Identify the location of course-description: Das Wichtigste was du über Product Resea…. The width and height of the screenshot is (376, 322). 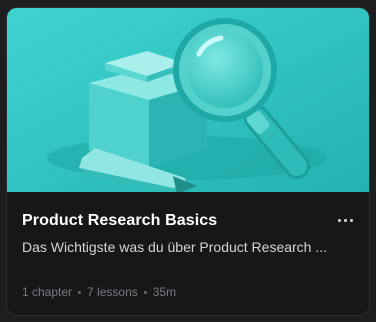
(175, 247).